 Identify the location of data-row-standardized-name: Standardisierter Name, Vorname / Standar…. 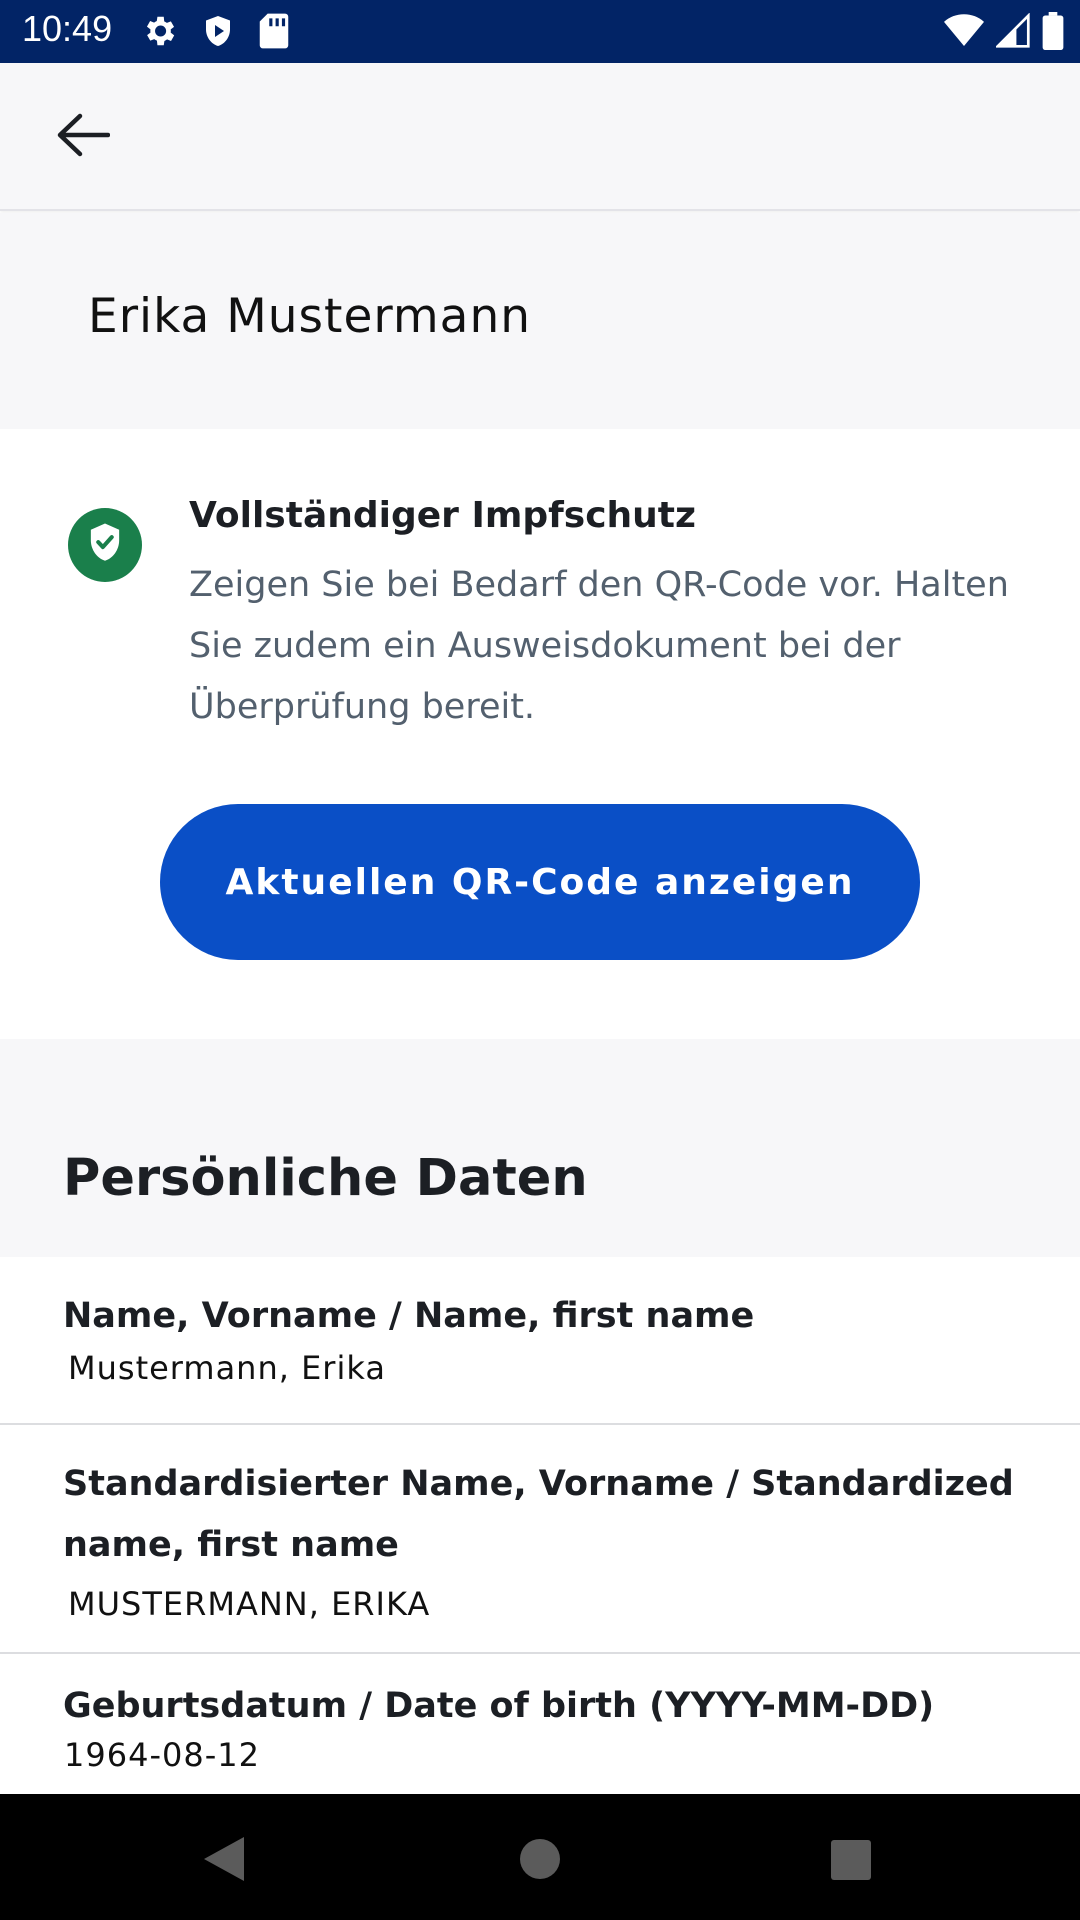
(540, 1539).